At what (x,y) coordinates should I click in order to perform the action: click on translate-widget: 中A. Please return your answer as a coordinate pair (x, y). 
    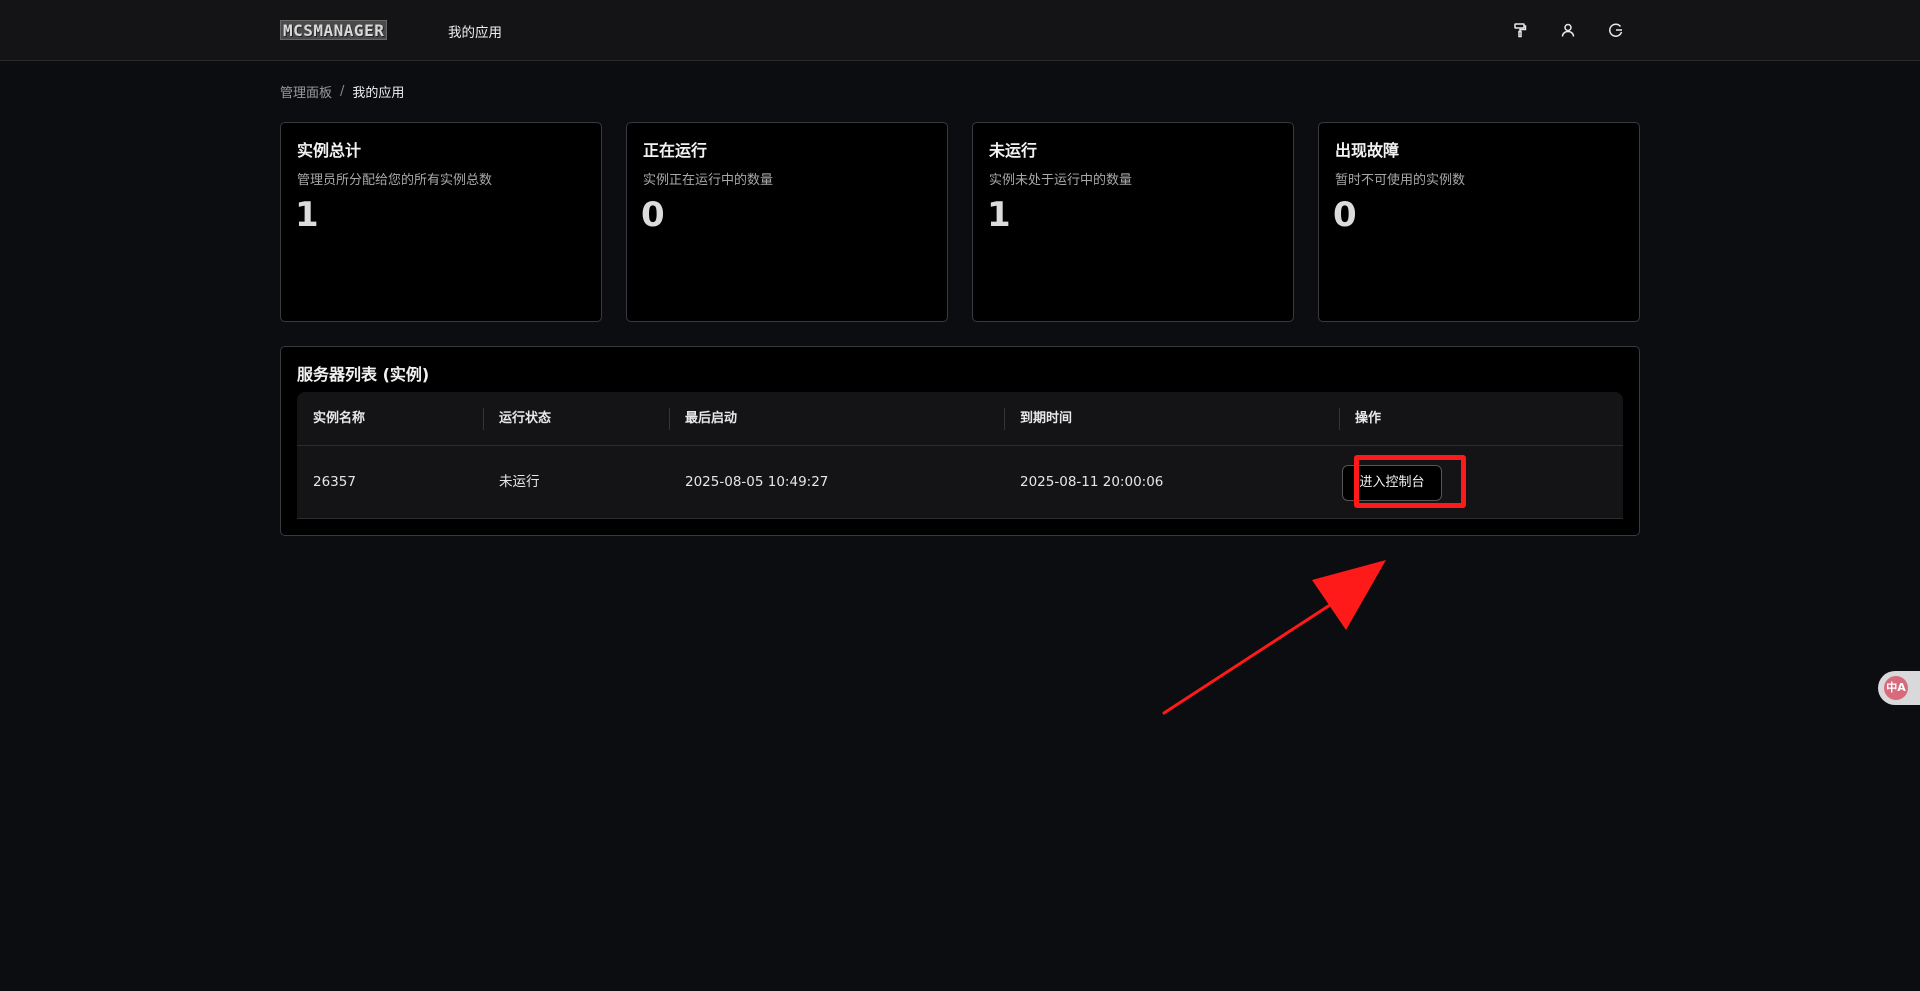
    Looking at the image, I should click on (1899, 688).